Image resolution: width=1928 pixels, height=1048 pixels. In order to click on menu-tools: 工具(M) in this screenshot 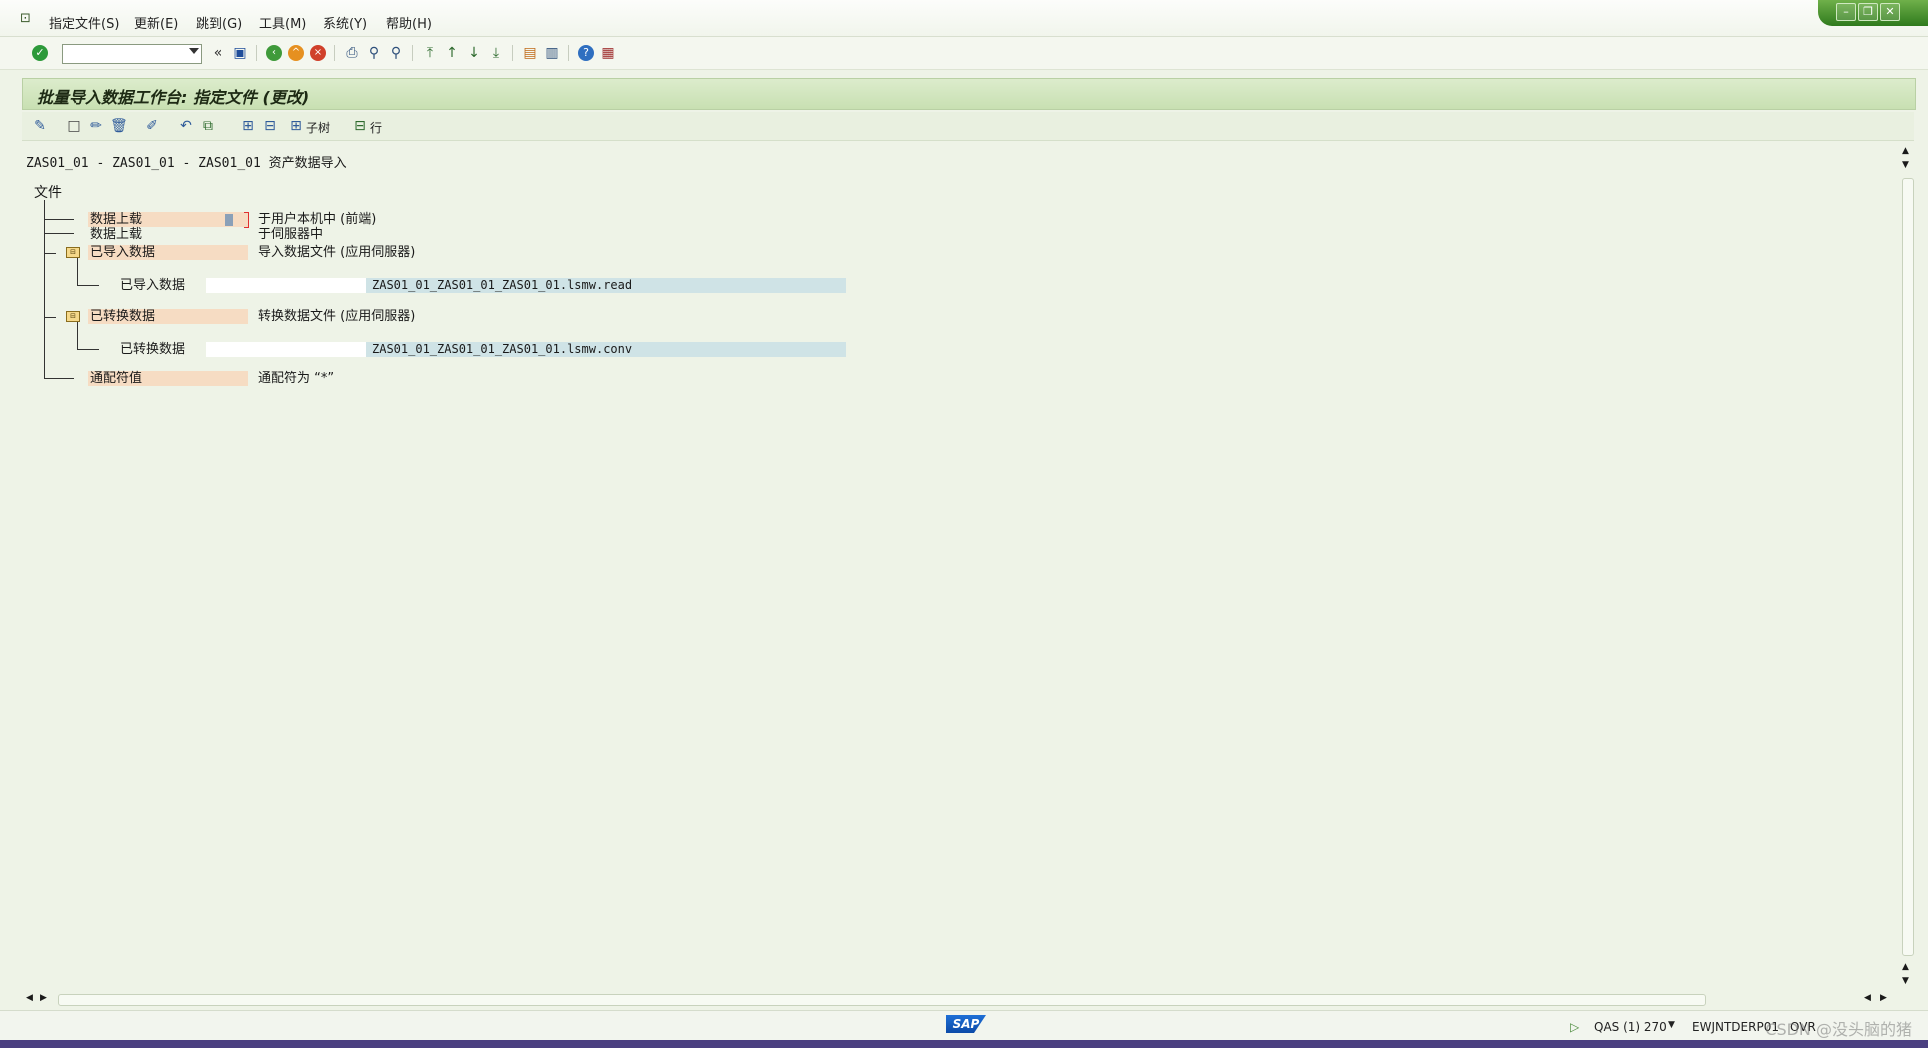, I will do `click(282, 22)`.